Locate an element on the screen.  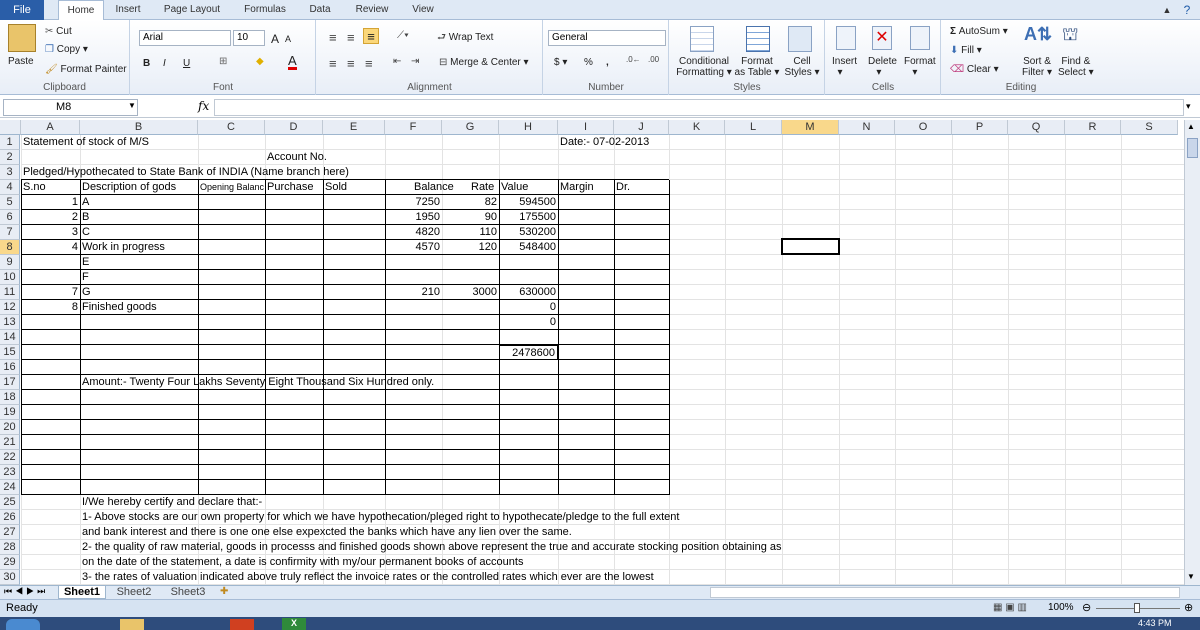
column-header-r: R is located at coordinates (1093, 127).